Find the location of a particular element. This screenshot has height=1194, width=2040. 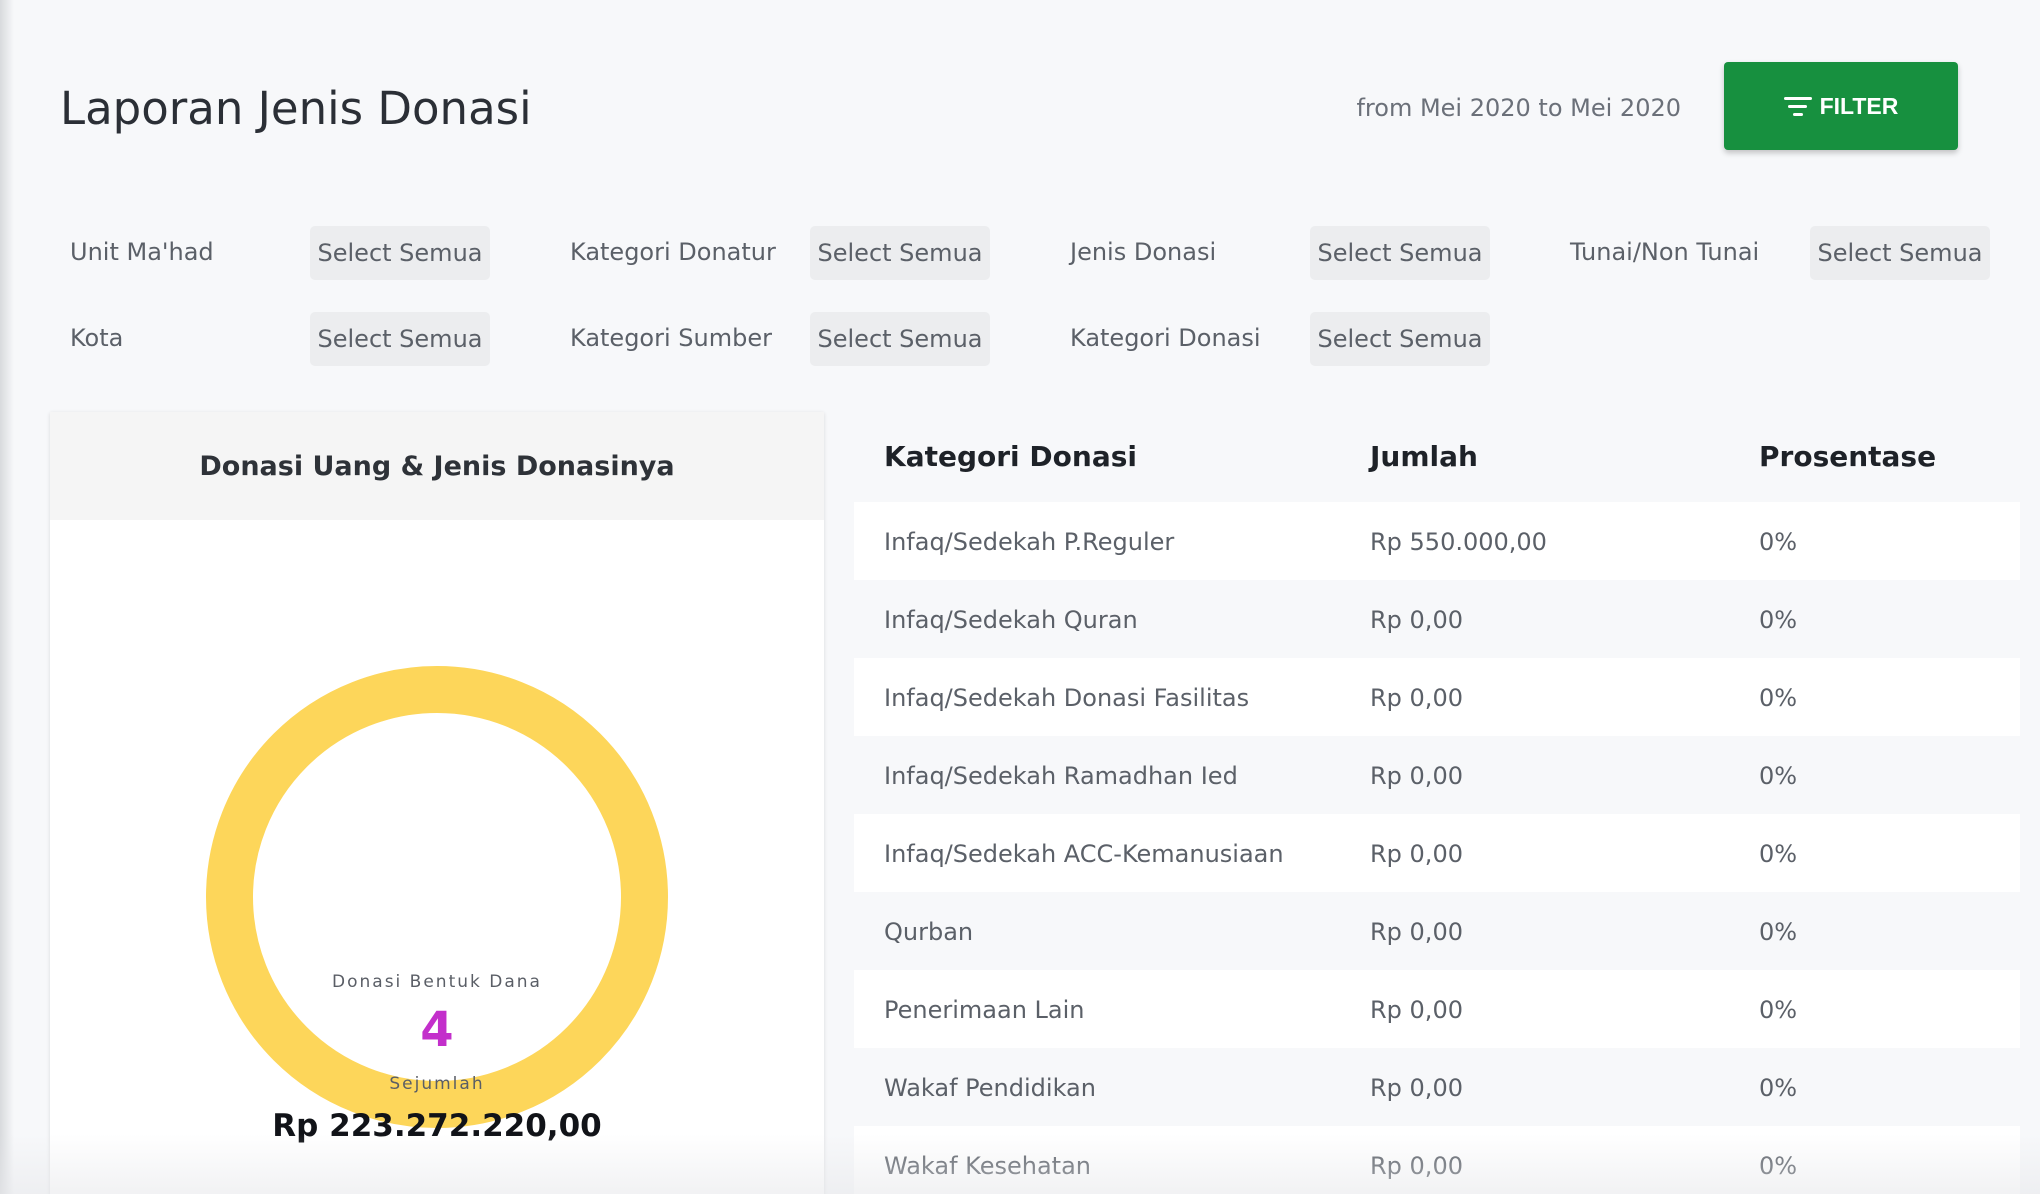

table-row: Penerimaan Lain Rp 0,00 0% is located at coordinates (1437, 1009).